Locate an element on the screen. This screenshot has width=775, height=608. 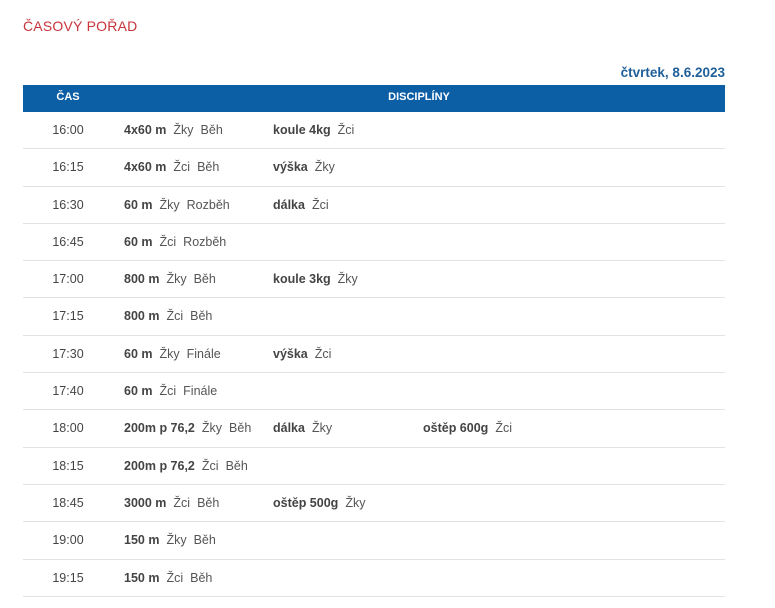
discipline-name: oštěp 600g is located at coordinates (456, 428).